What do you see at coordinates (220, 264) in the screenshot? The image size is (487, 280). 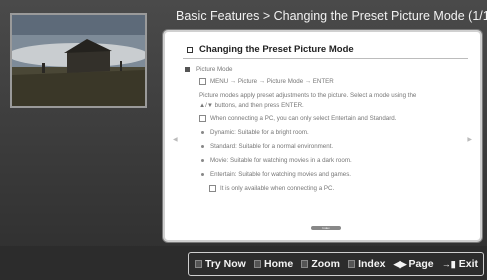 I see `try-now-button: Try Now` at bounding box center [220, 264].